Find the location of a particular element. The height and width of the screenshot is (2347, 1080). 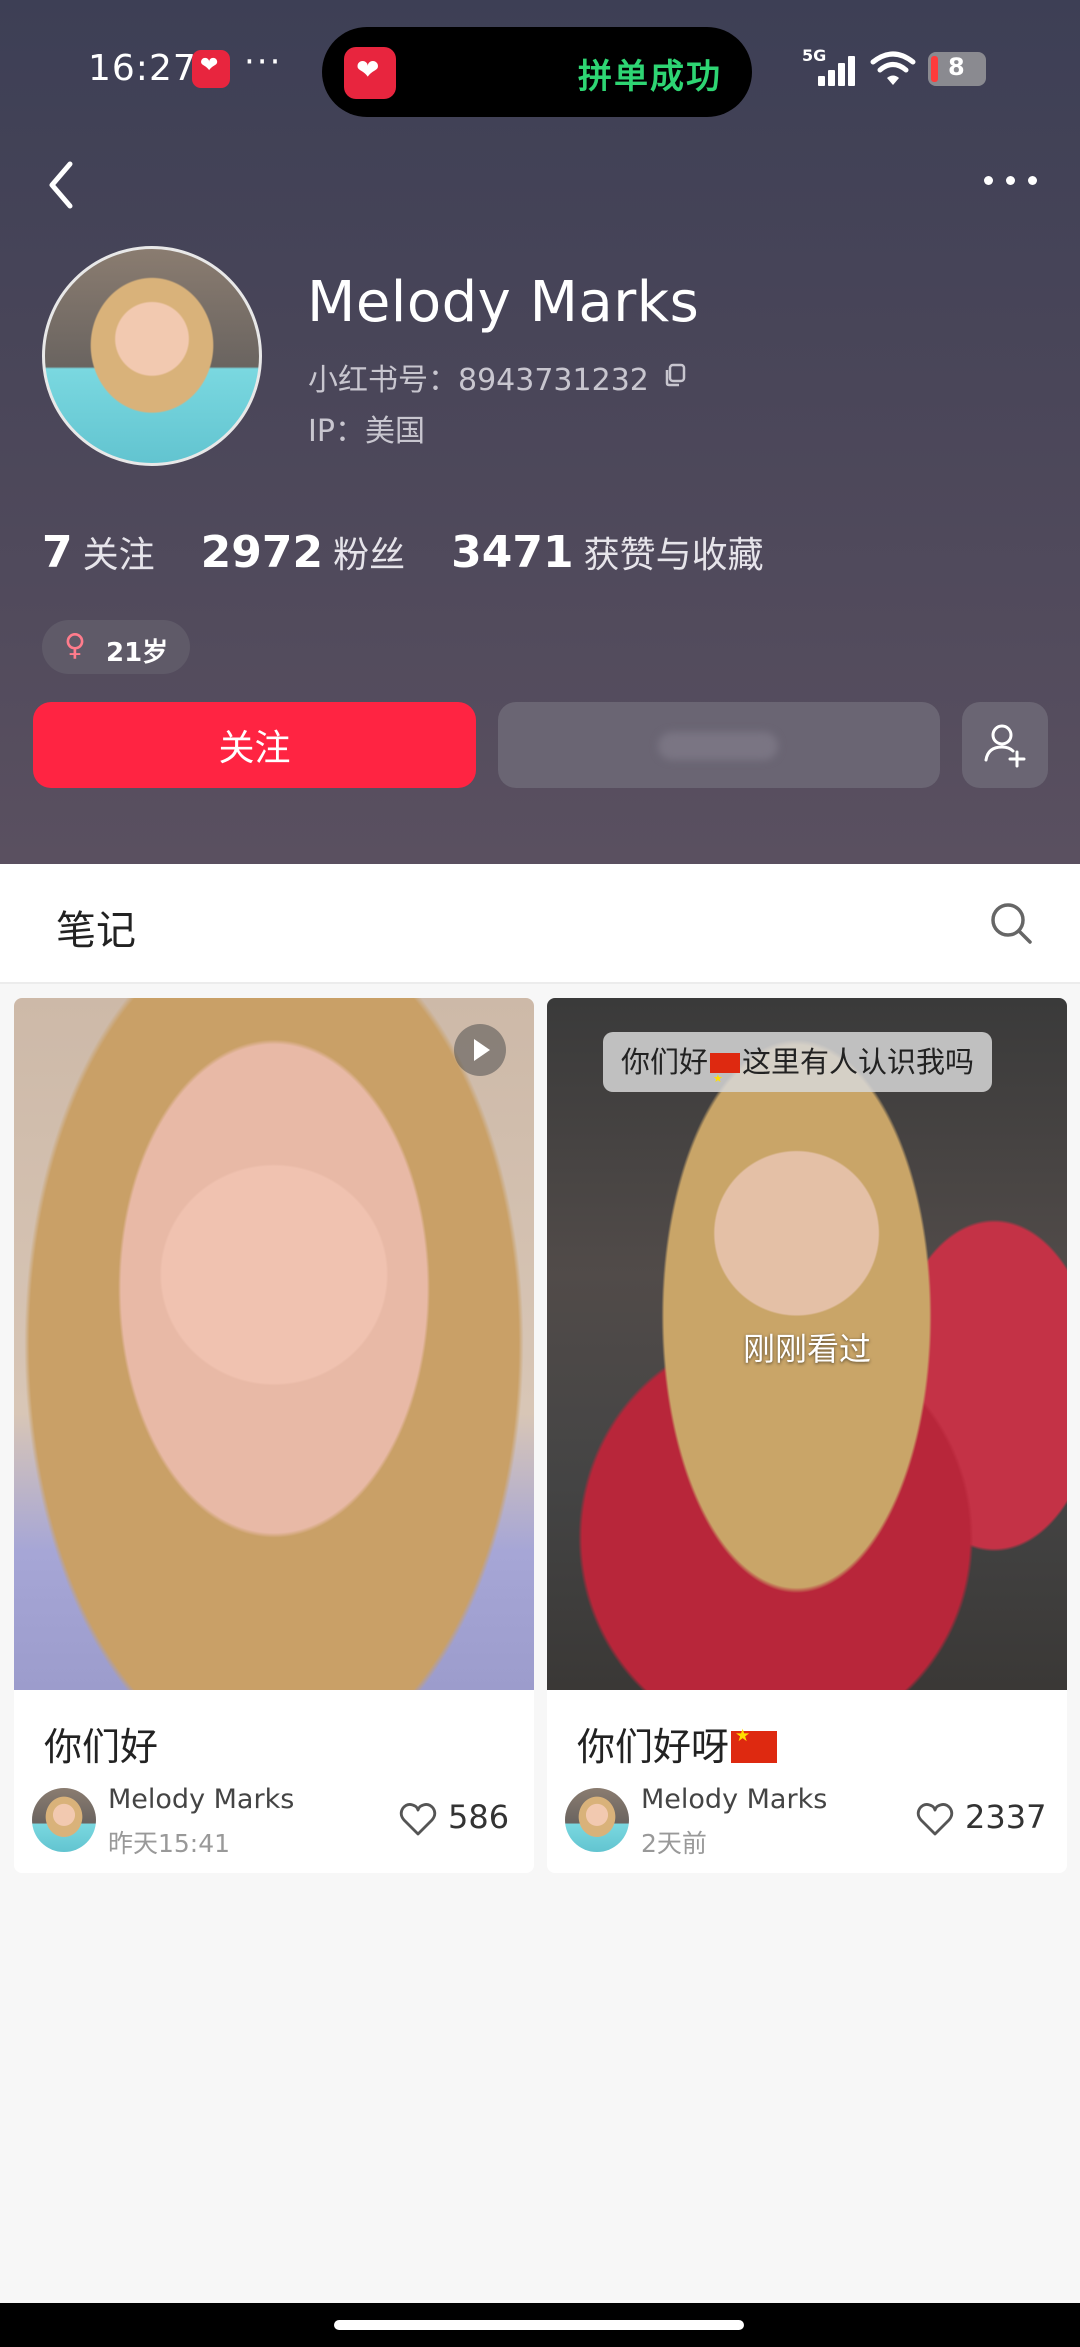

wifi-icon is located at coordinates (893, 68).